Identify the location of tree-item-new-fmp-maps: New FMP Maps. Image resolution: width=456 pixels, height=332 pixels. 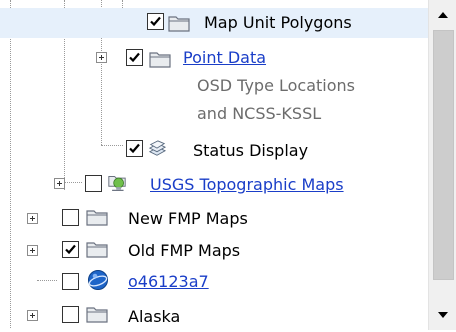
(214, 218).